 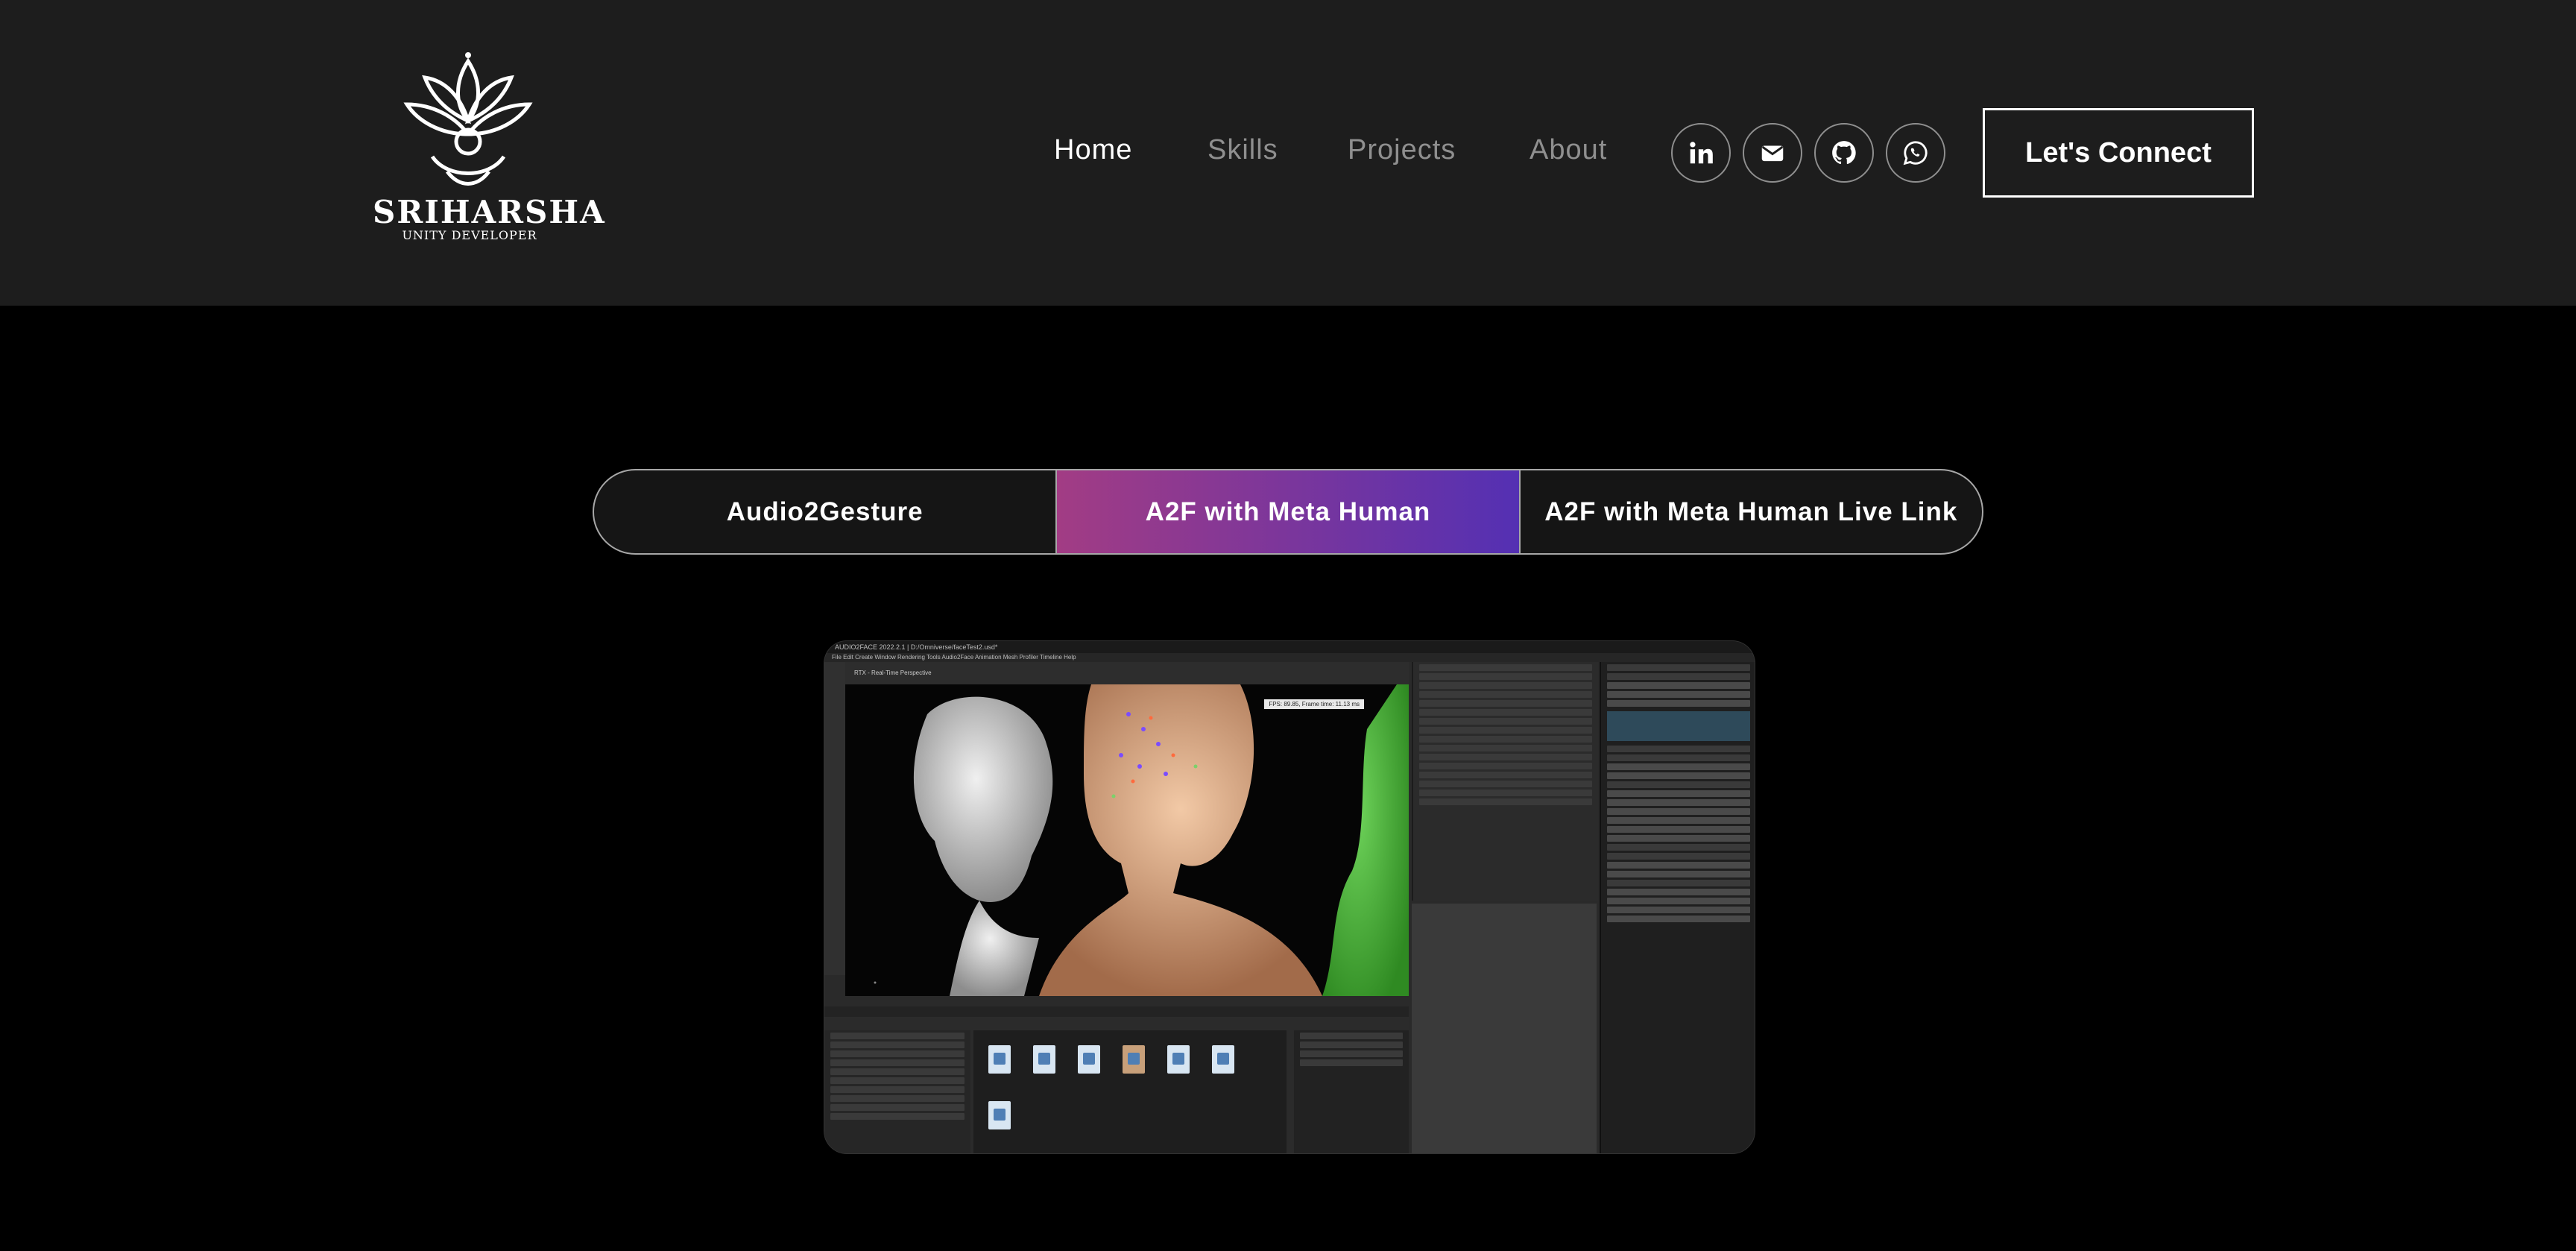 I want to click on nav-about: About, so click(x=1568, y=150).